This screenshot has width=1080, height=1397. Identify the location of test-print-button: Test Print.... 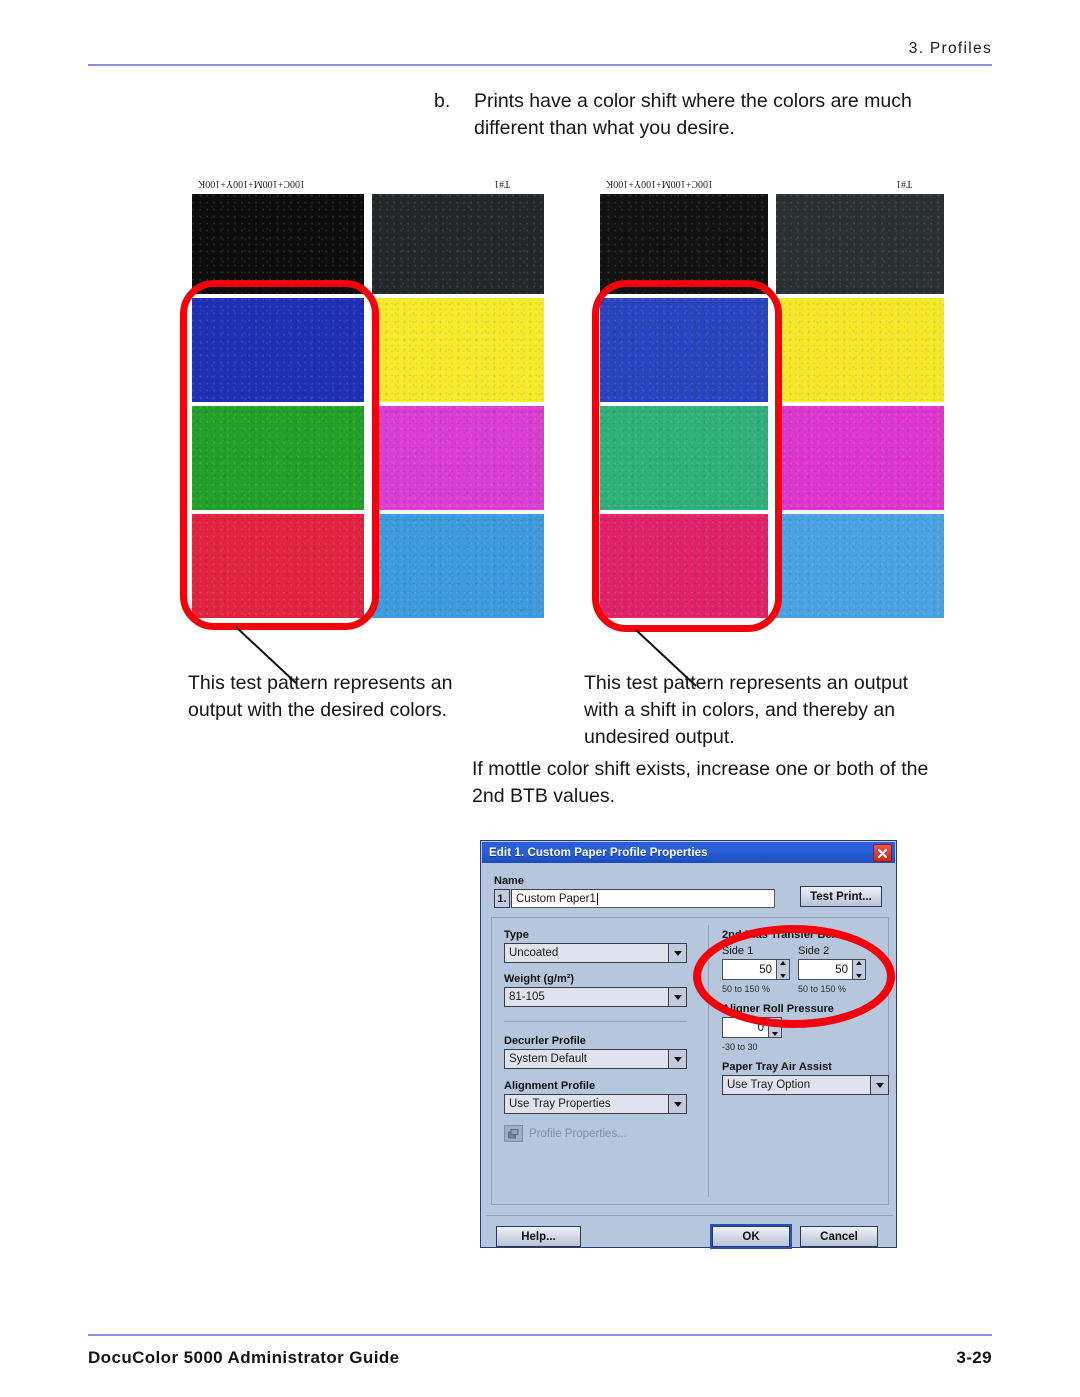
(841, 896).